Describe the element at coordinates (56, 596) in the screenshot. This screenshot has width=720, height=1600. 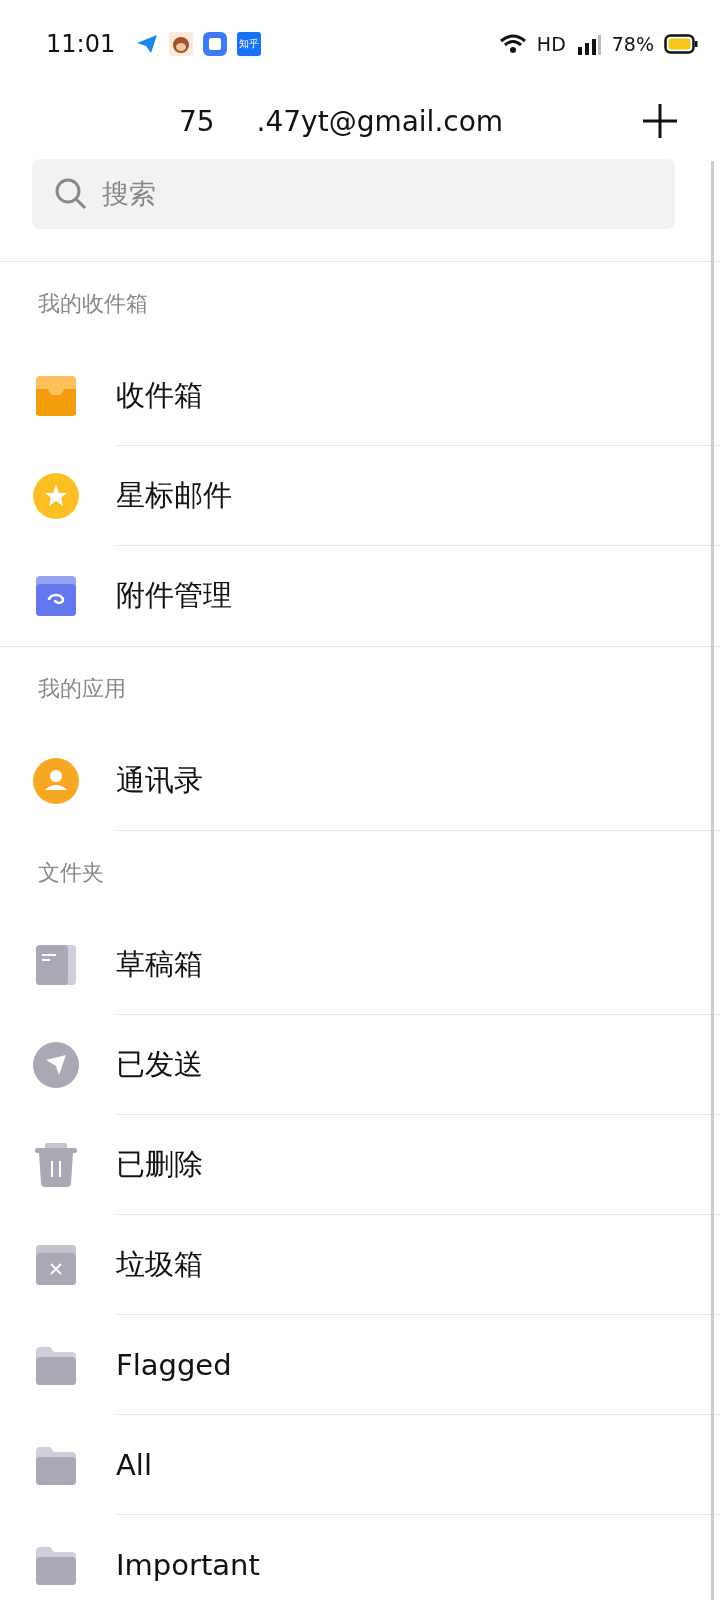
I see `attachment-icon` at that location.